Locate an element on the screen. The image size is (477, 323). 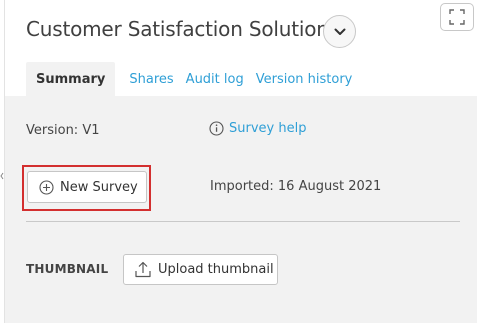
page-title: Customer Satisfaction Solution is located at coordinates (177, 29).